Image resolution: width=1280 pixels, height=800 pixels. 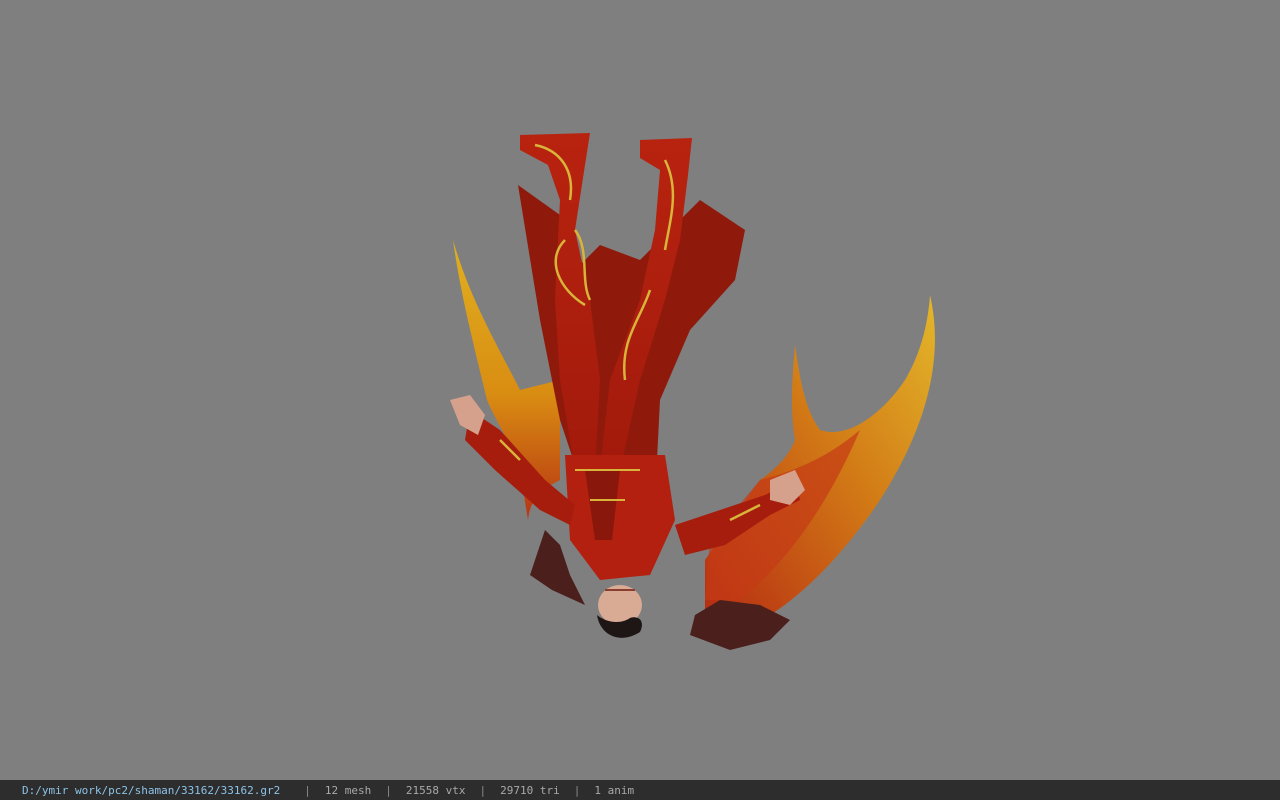 I want to click on file-path-label: D:/ymir work/pc2/shaman/33162/33162.gr2, so click(x=151, y=790).